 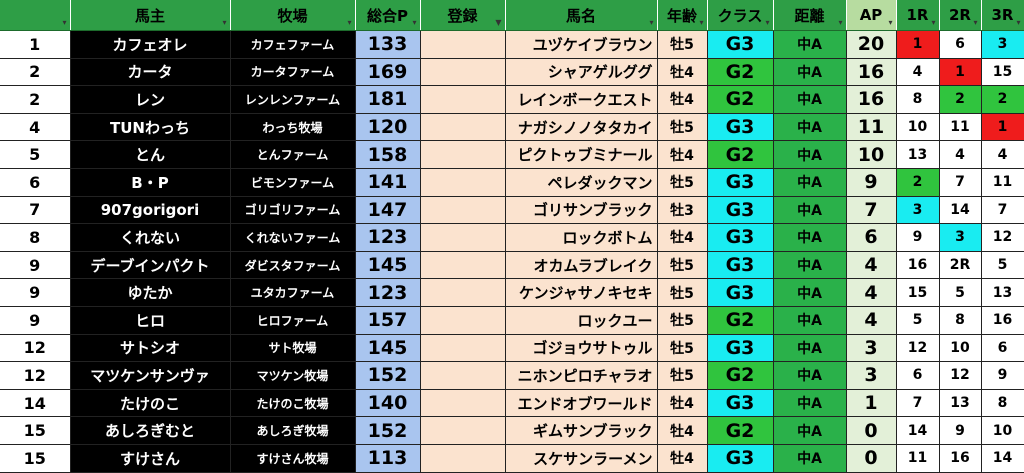 What do you see at coordinates (293, 320) in the screenshot?
I see `farm-cell: ヒロファーム` at bounding box center [293, 320].